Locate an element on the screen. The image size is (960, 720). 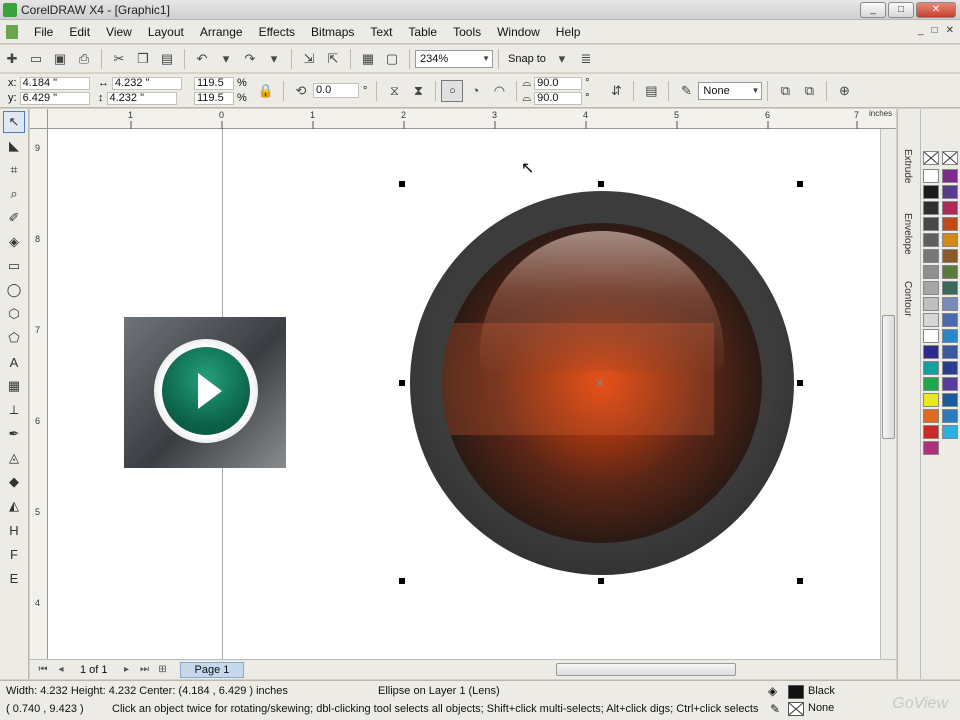
menu-help: Help is located at coordinates (568, 32).